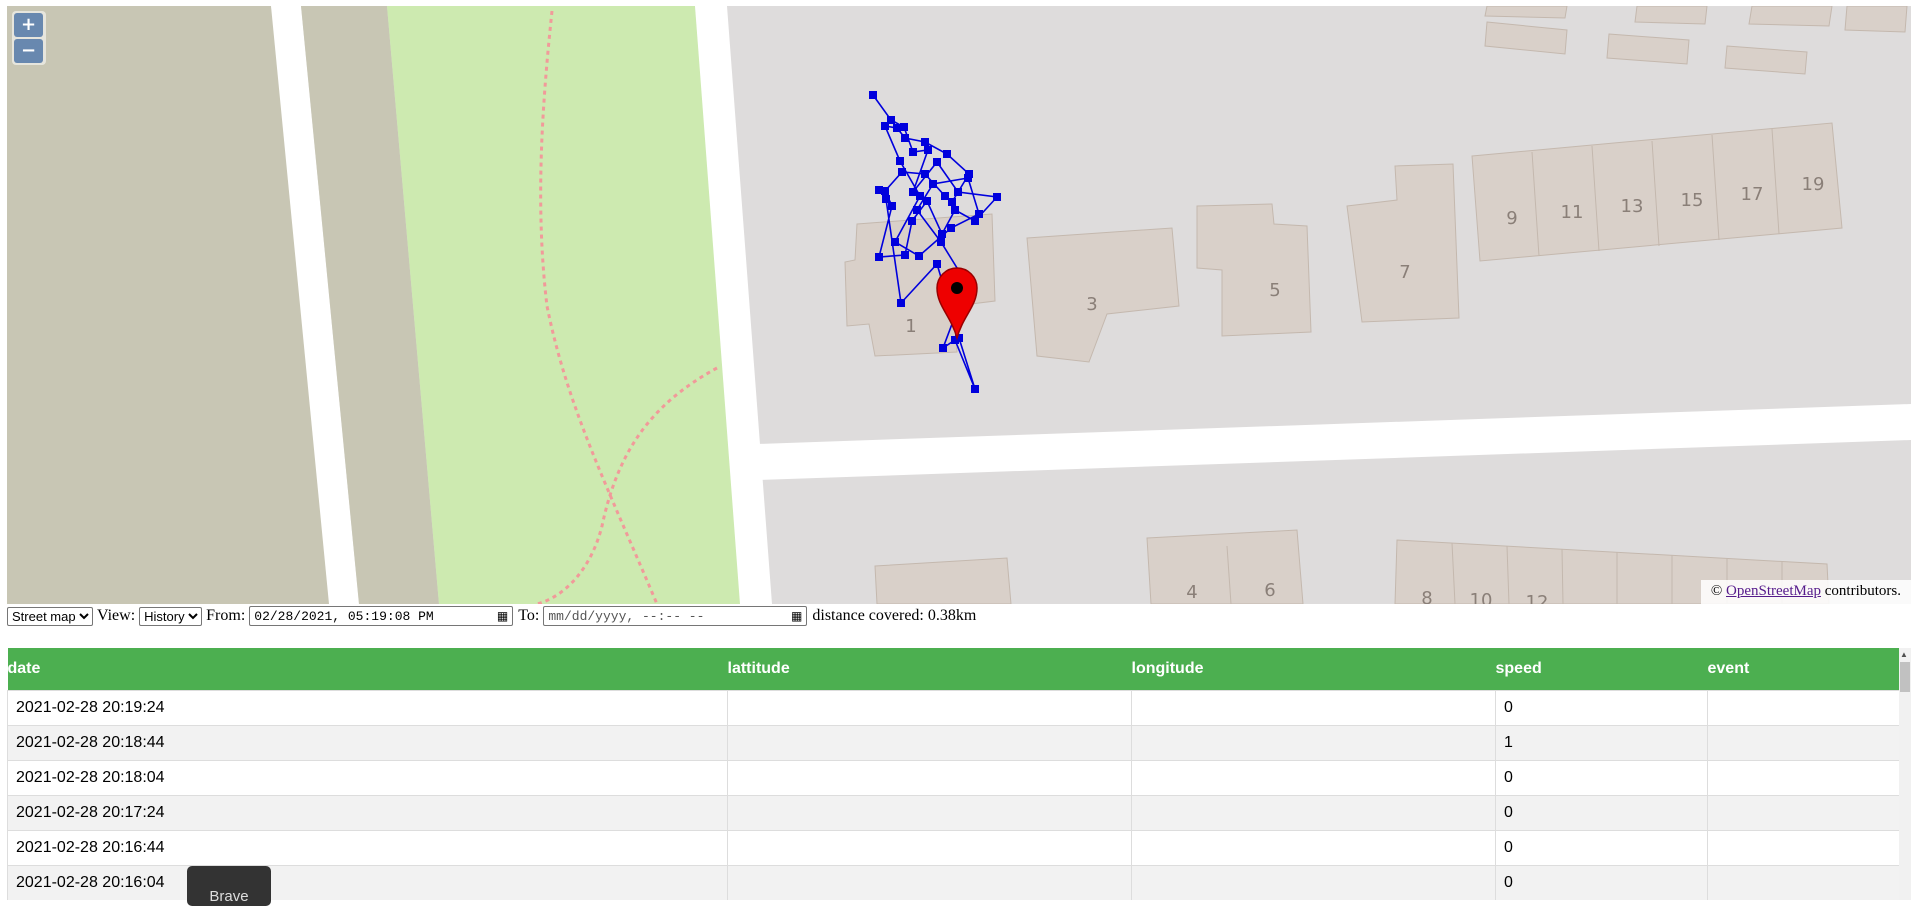 The width and height of the screenshot is (1918, 914). Describe the element at coordinates (116, 615) in the screenshot. I see `view-label: View:` at that location.